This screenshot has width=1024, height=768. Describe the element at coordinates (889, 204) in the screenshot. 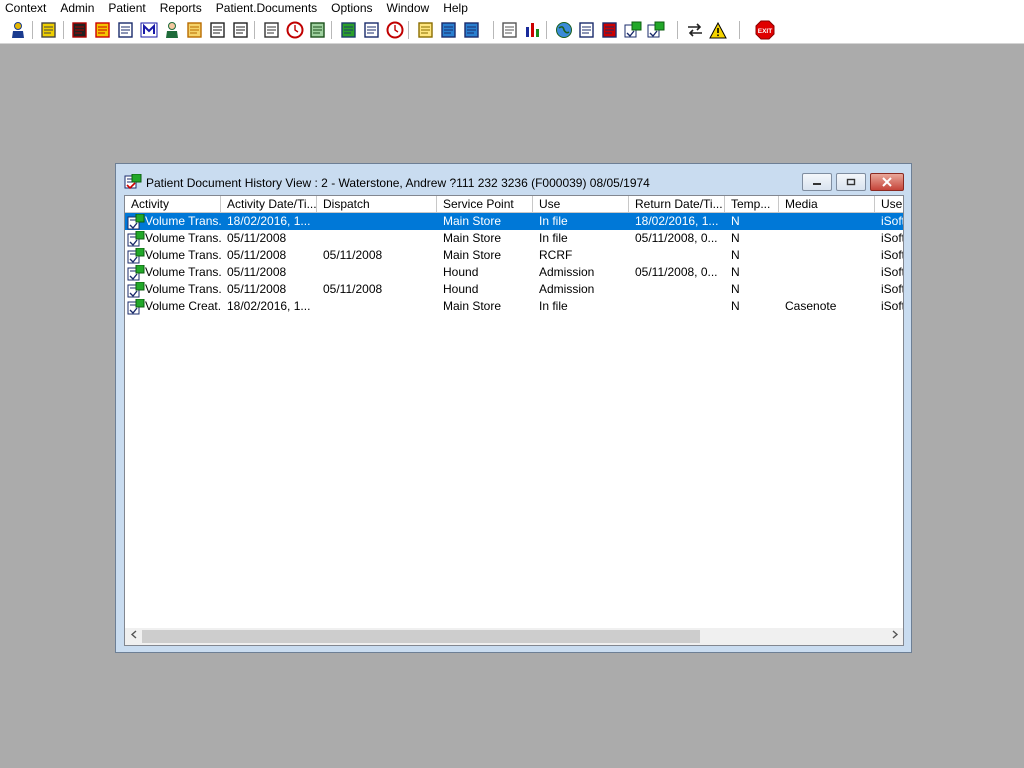

I see `col-user-header: User` at that location.